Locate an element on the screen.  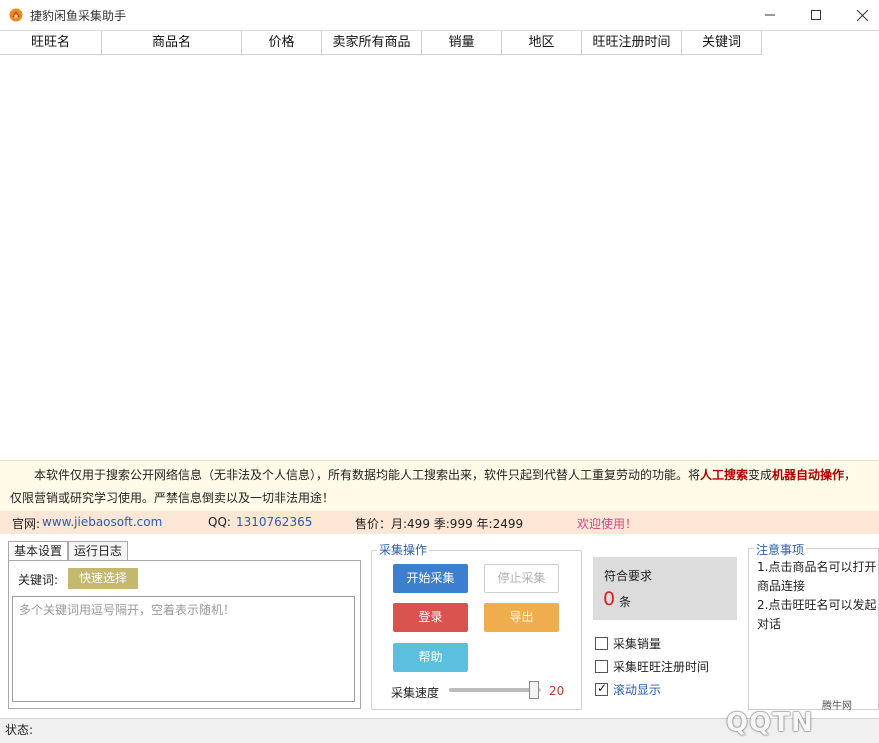
column-header-product-name: 商品名 is located at coordinates (172, 43).